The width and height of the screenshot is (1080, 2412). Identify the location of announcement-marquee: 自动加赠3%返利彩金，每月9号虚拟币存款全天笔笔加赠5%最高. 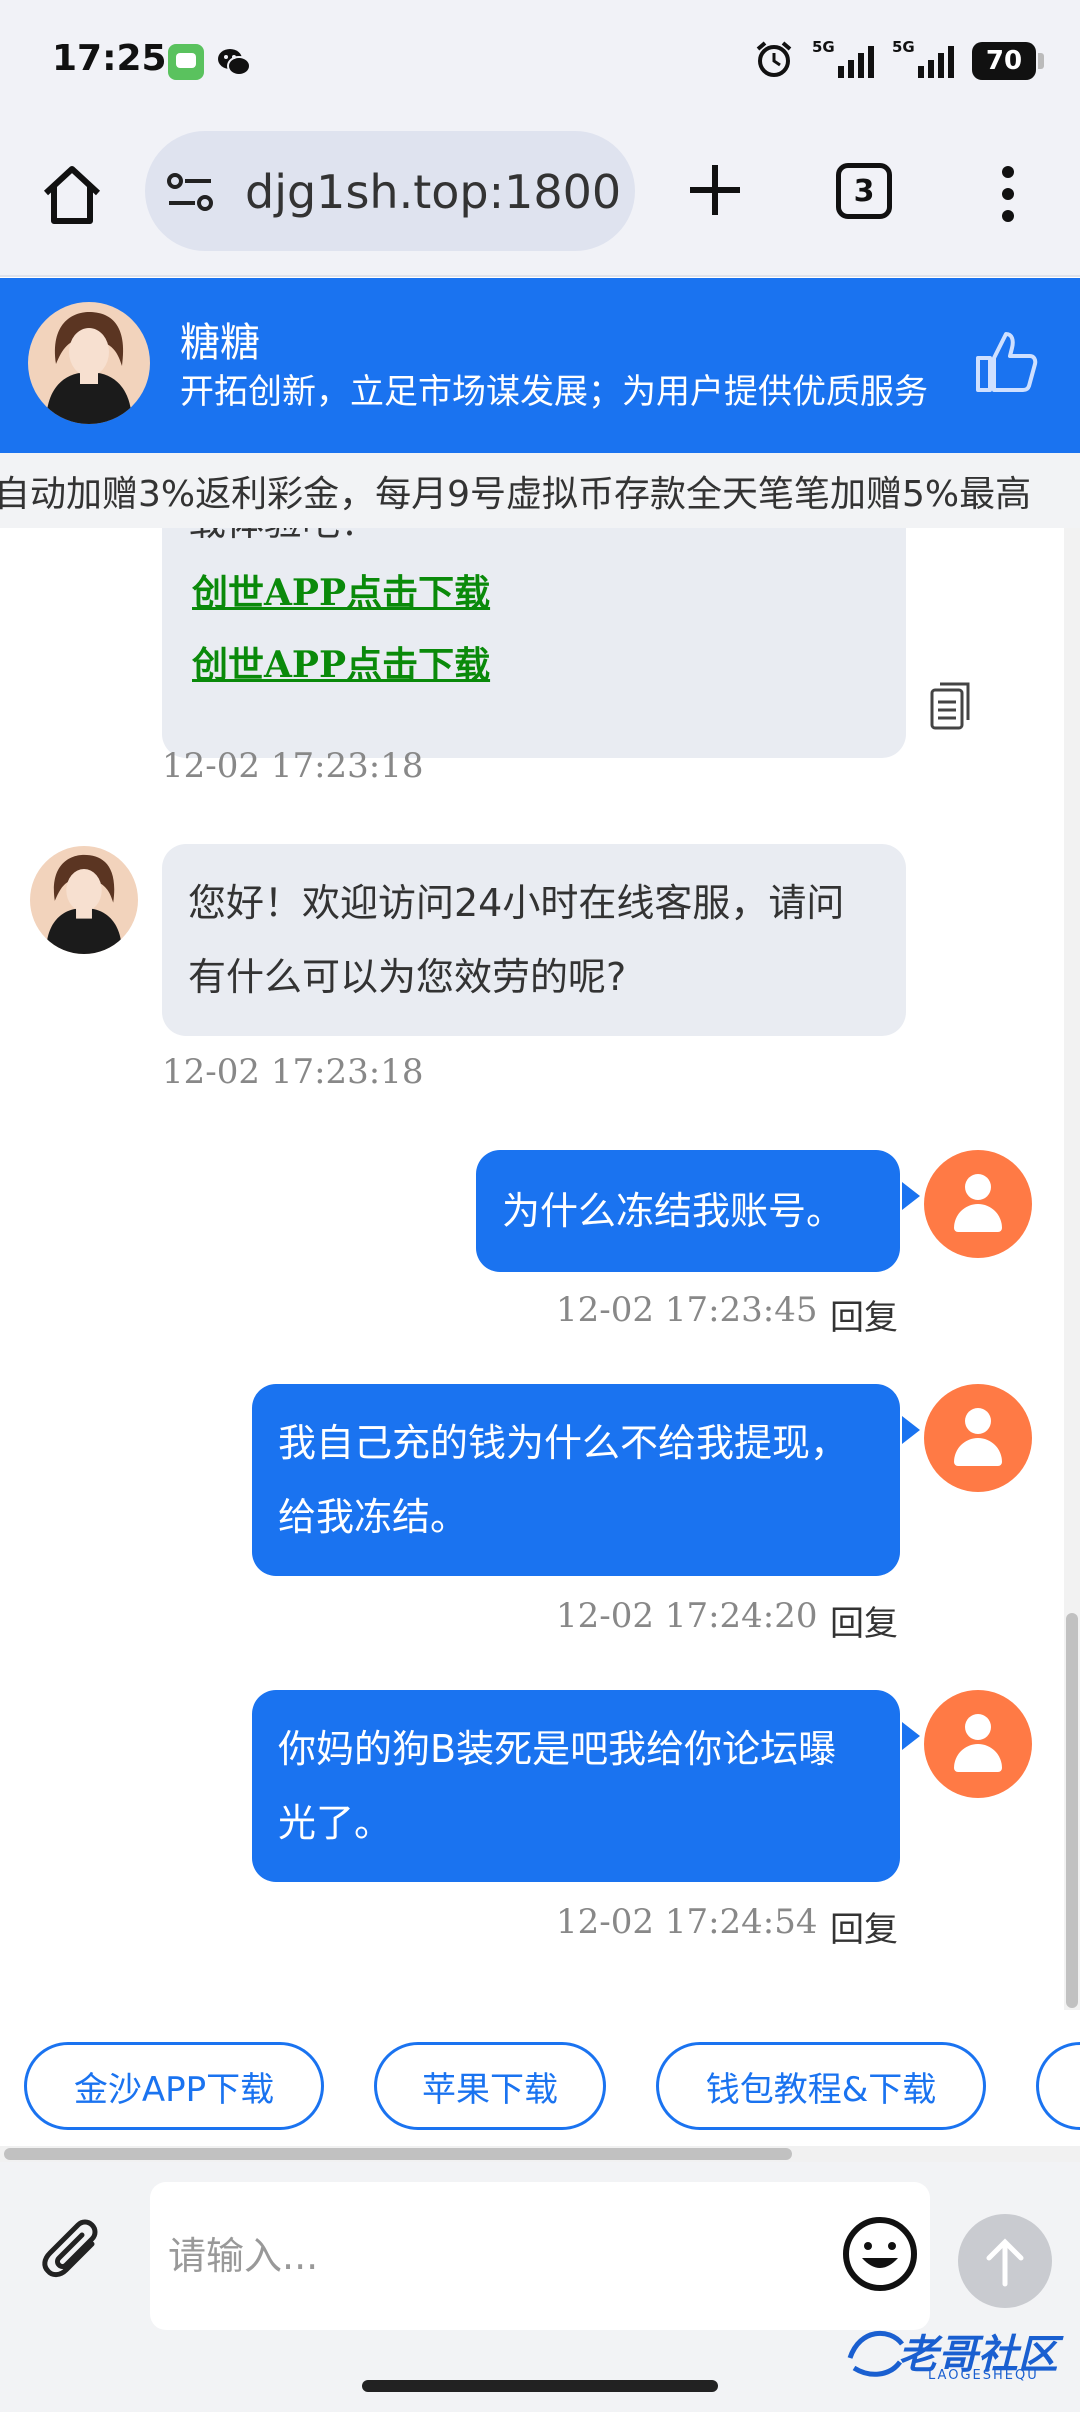
(540, 490).